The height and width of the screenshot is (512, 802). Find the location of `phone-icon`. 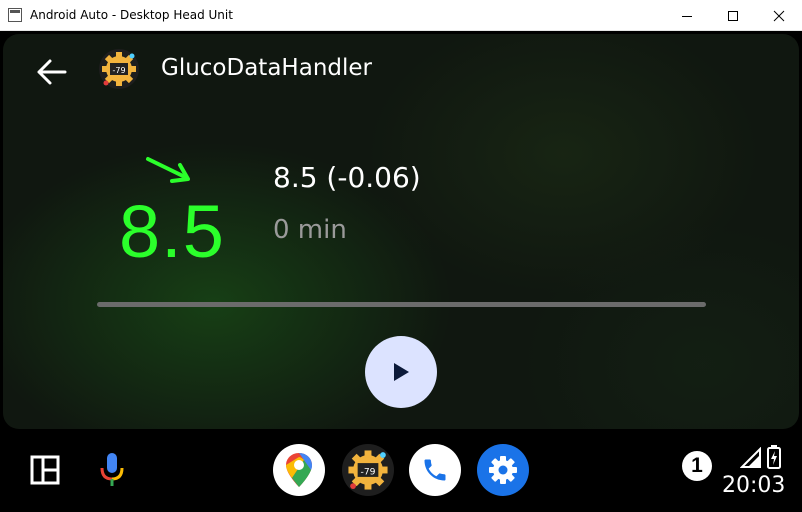

phone-icon is located at coordinates (435, 470).